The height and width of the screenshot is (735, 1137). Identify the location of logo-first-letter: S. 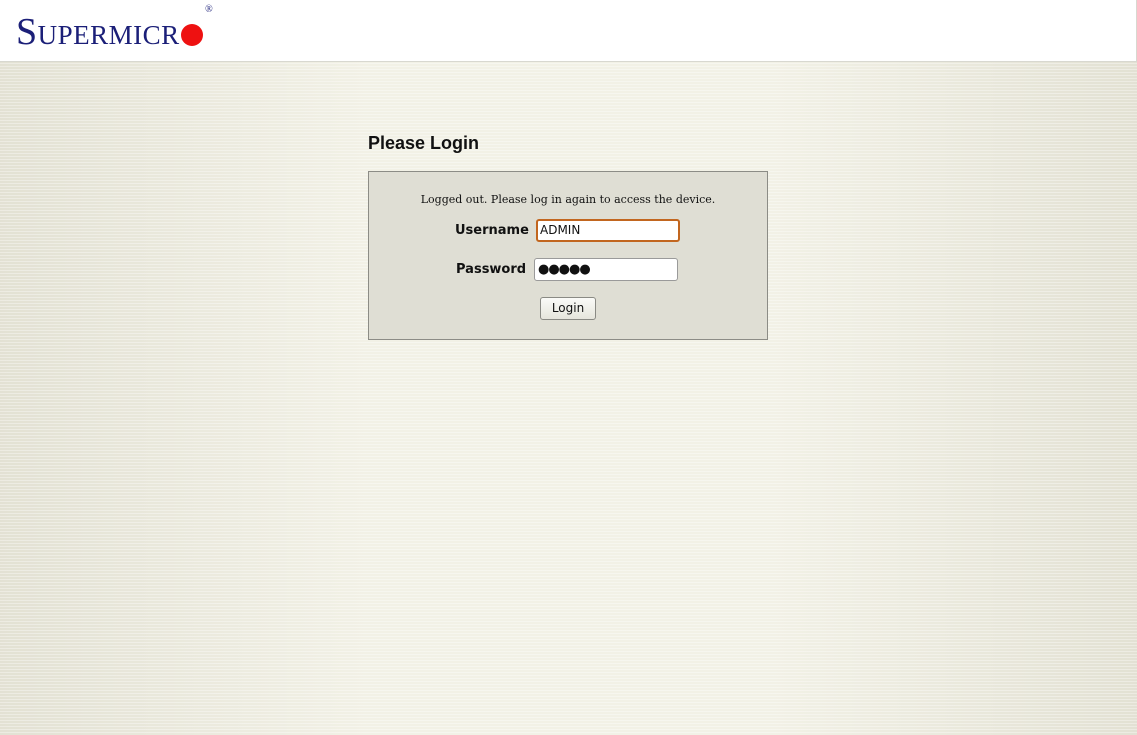
(27, 32).